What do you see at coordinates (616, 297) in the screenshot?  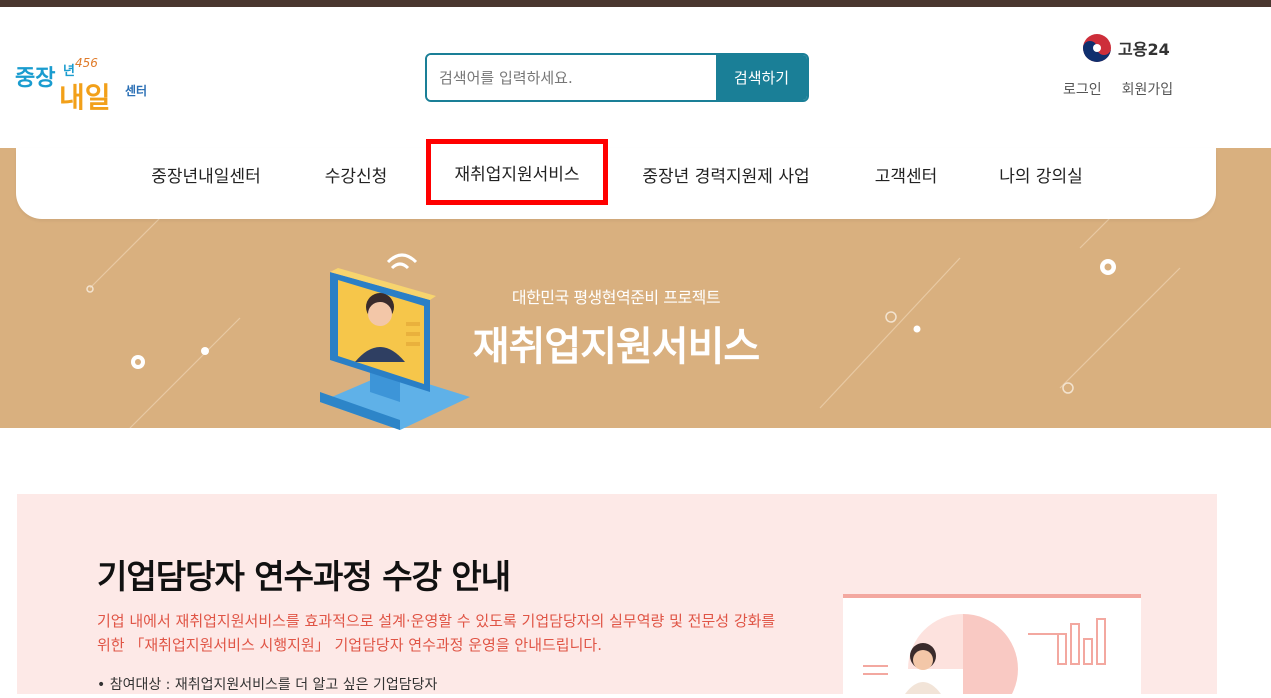 I see `hero-subtitle: 대한민국 평생현역준비 프로젝트` at bounding box center [616, 297].